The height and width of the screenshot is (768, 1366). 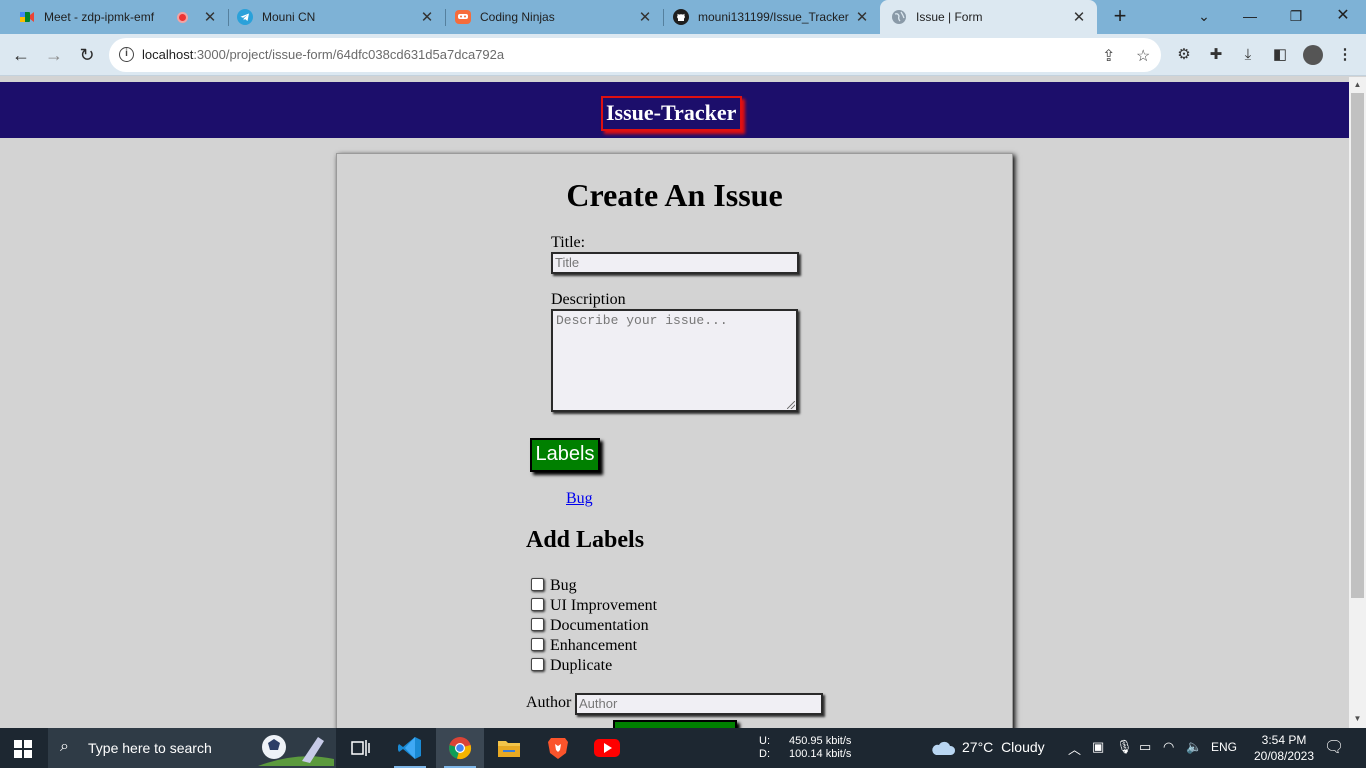 What do you see at coordinates (537, 604) in the screenshot?
I see `label-checkbox-ui-improvement` at bounding box center [537, 604].